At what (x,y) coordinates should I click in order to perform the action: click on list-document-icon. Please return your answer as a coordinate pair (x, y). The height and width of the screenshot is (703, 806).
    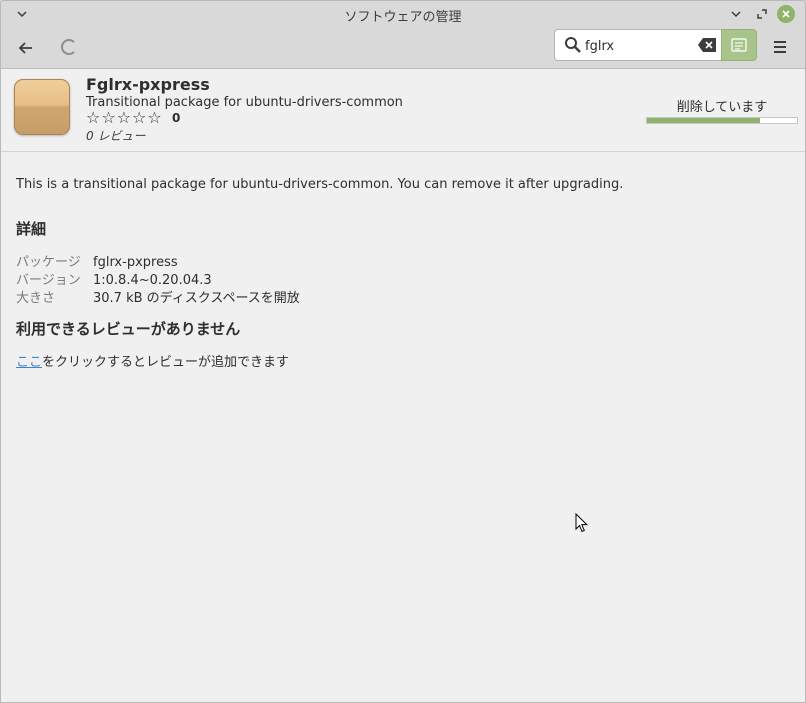
    Looking at the image, I should click on (739, 45).